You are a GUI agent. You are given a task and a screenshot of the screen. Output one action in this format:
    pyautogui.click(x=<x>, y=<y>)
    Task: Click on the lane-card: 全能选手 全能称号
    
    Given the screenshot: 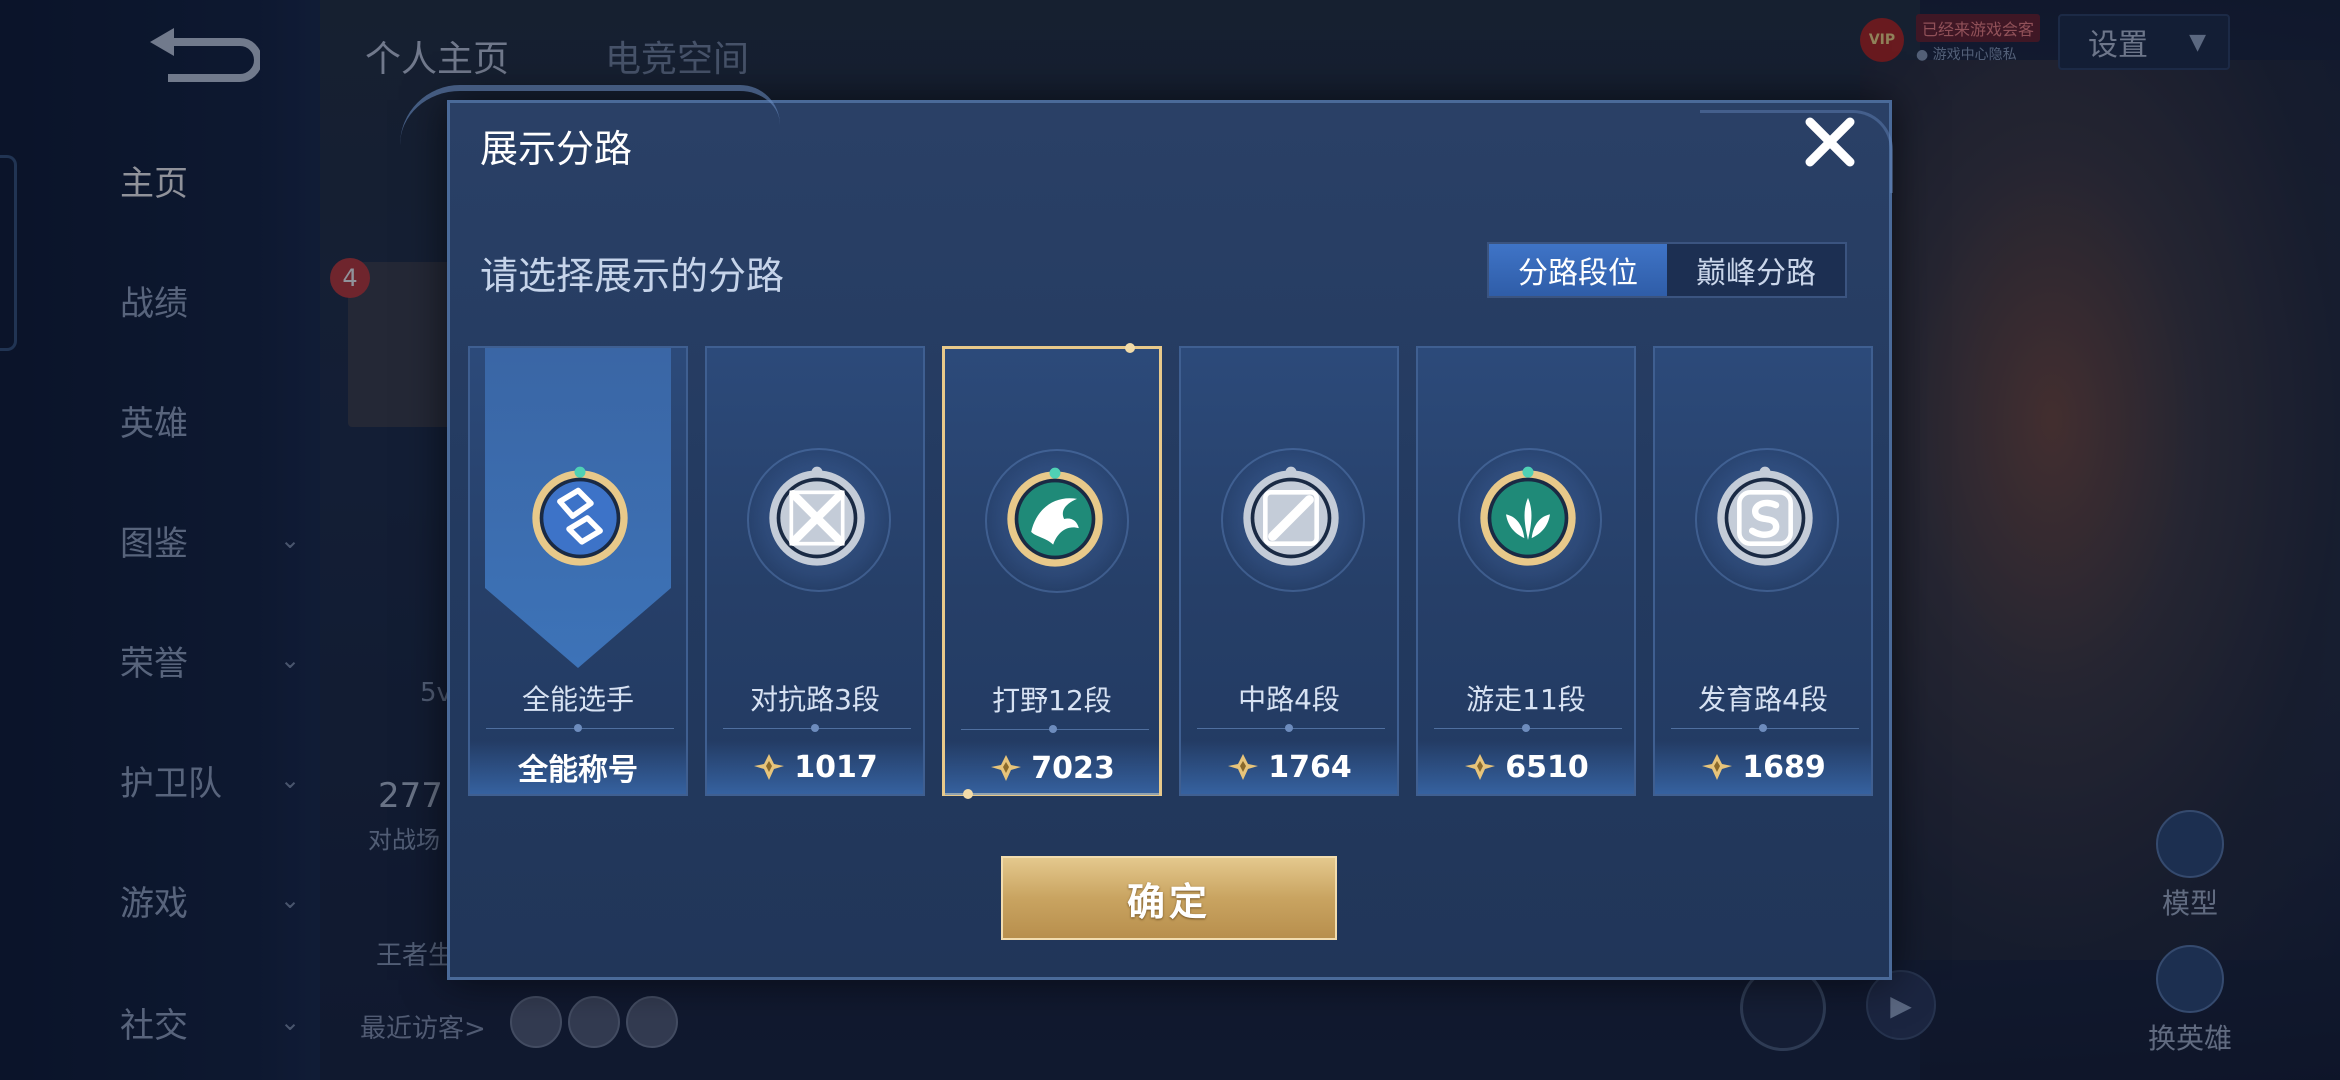 What is the action you would take?
    pyautogui.click(x=578, y=571)
    